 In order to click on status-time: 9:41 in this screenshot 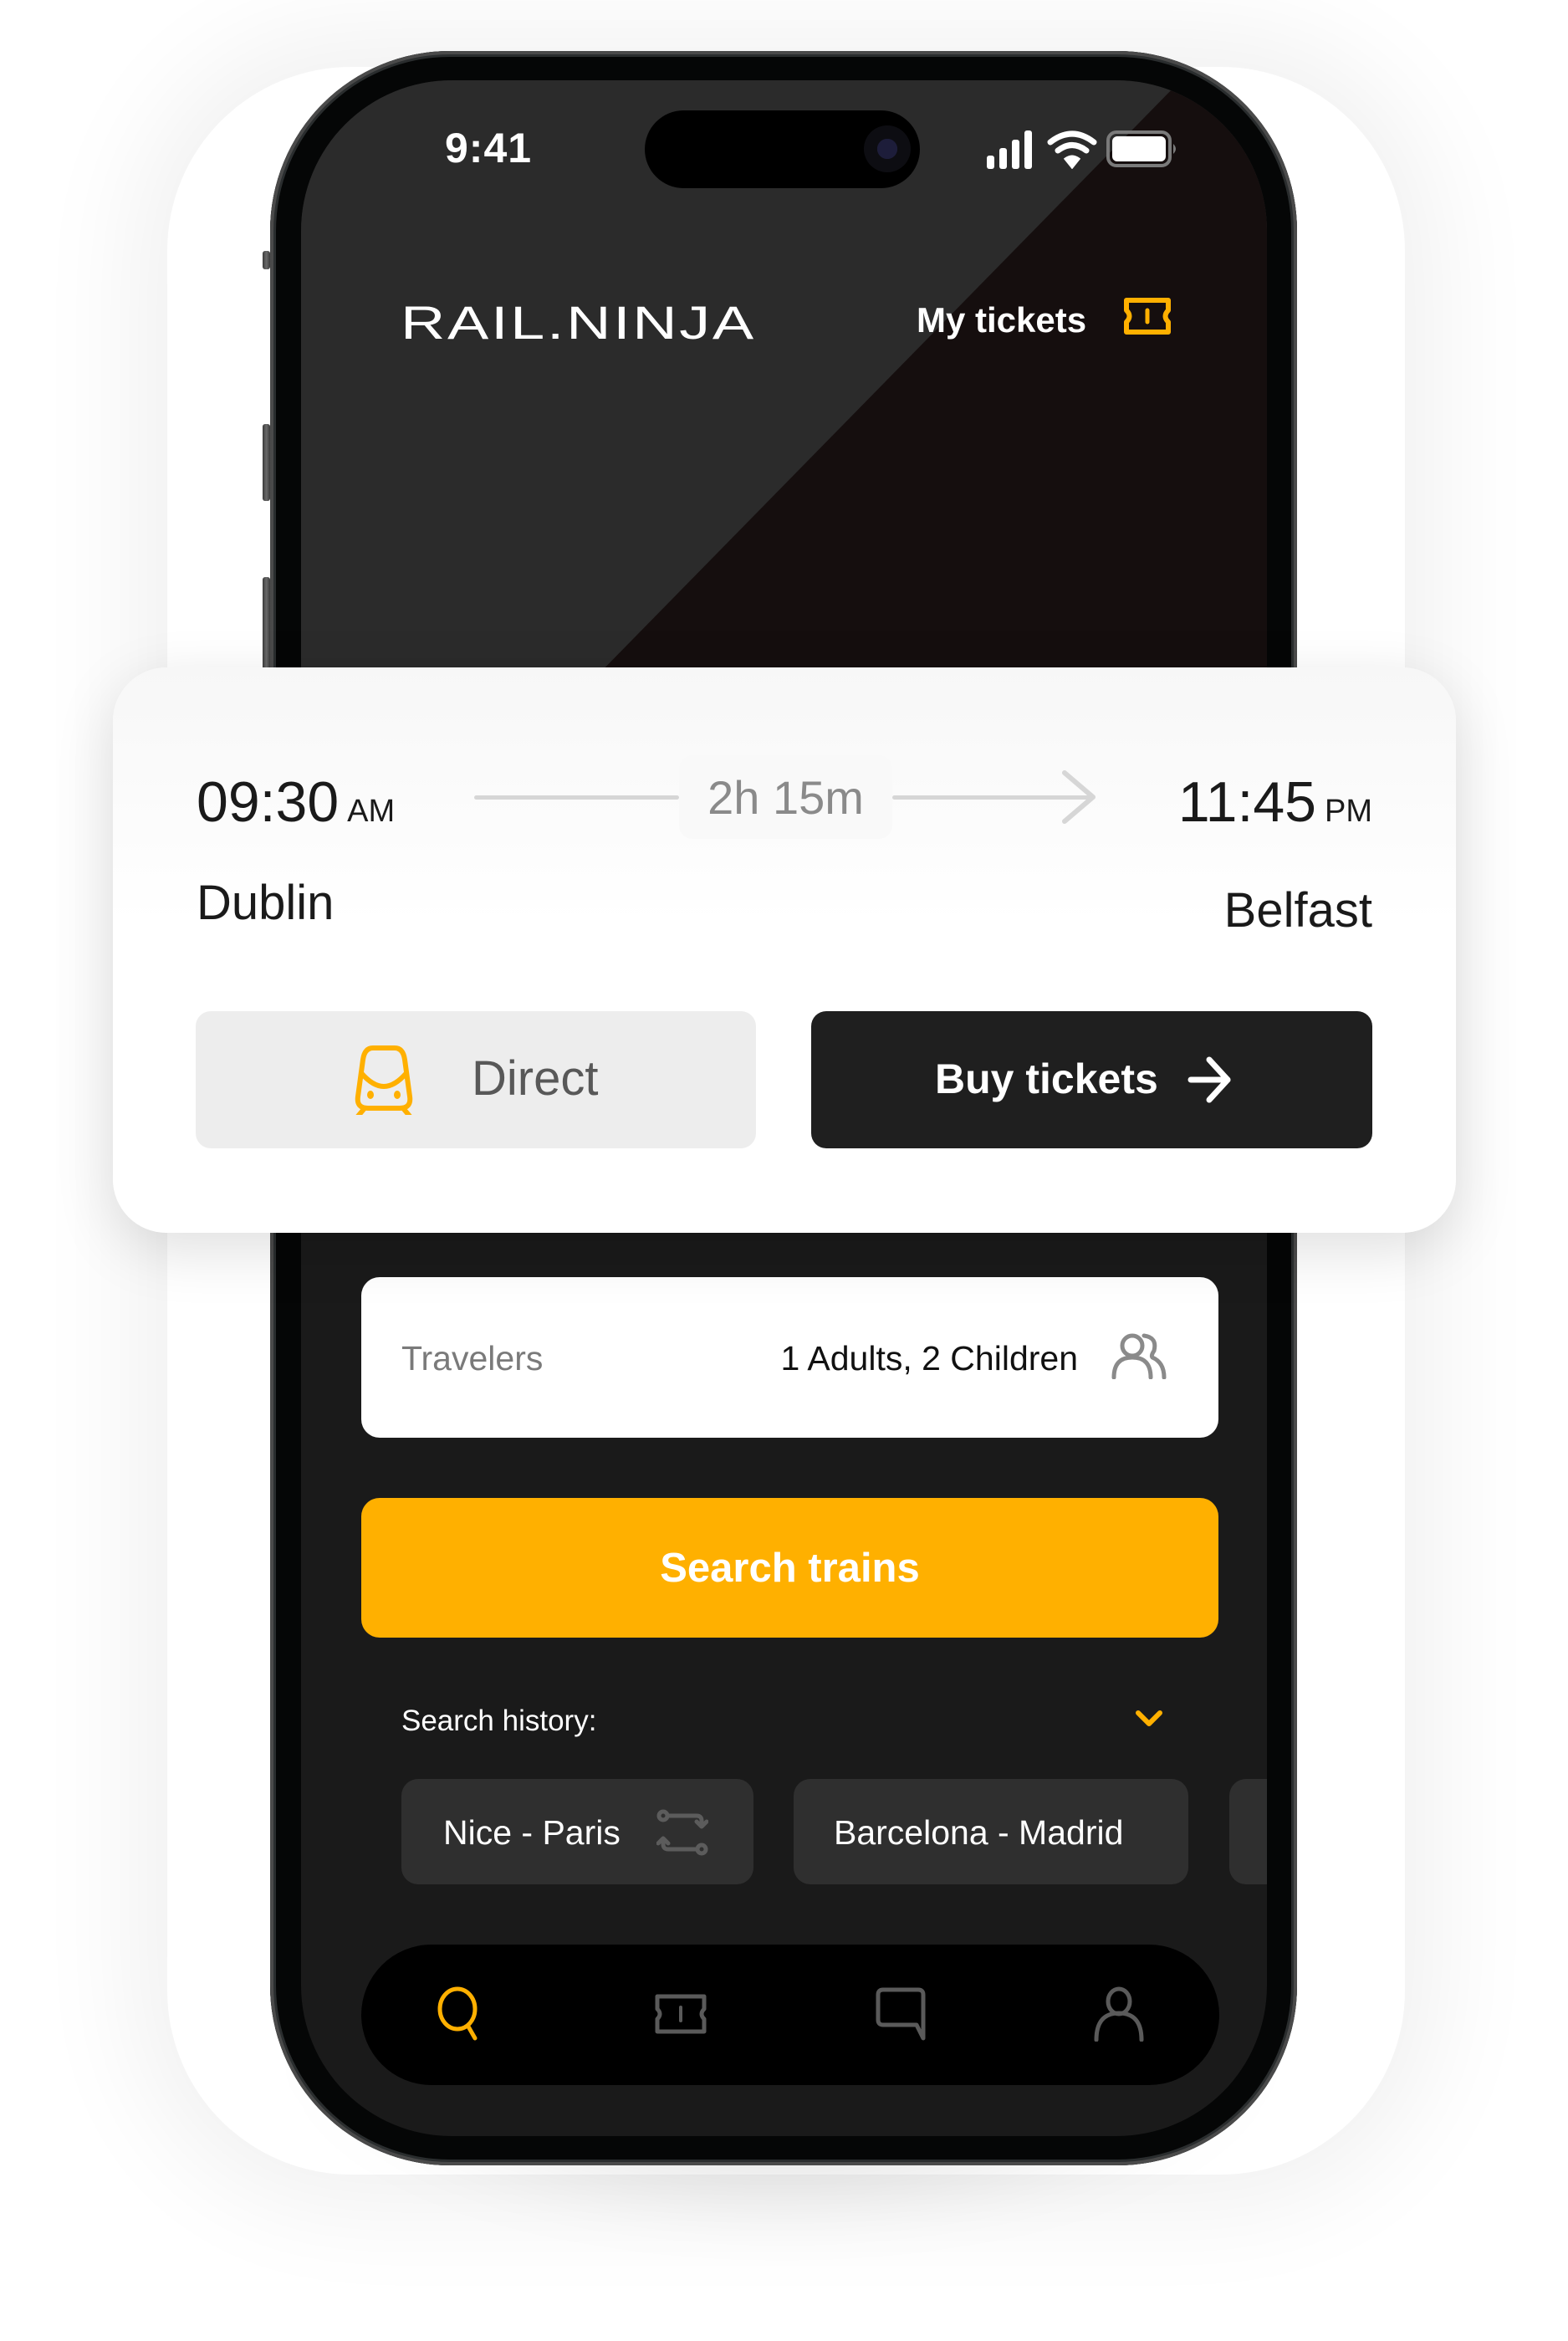, I will do `click(489, 148)`.